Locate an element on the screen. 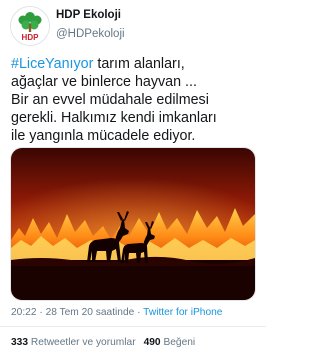  tweet-source-link: Twitter for iPhone is located at coordinates (182, 312).